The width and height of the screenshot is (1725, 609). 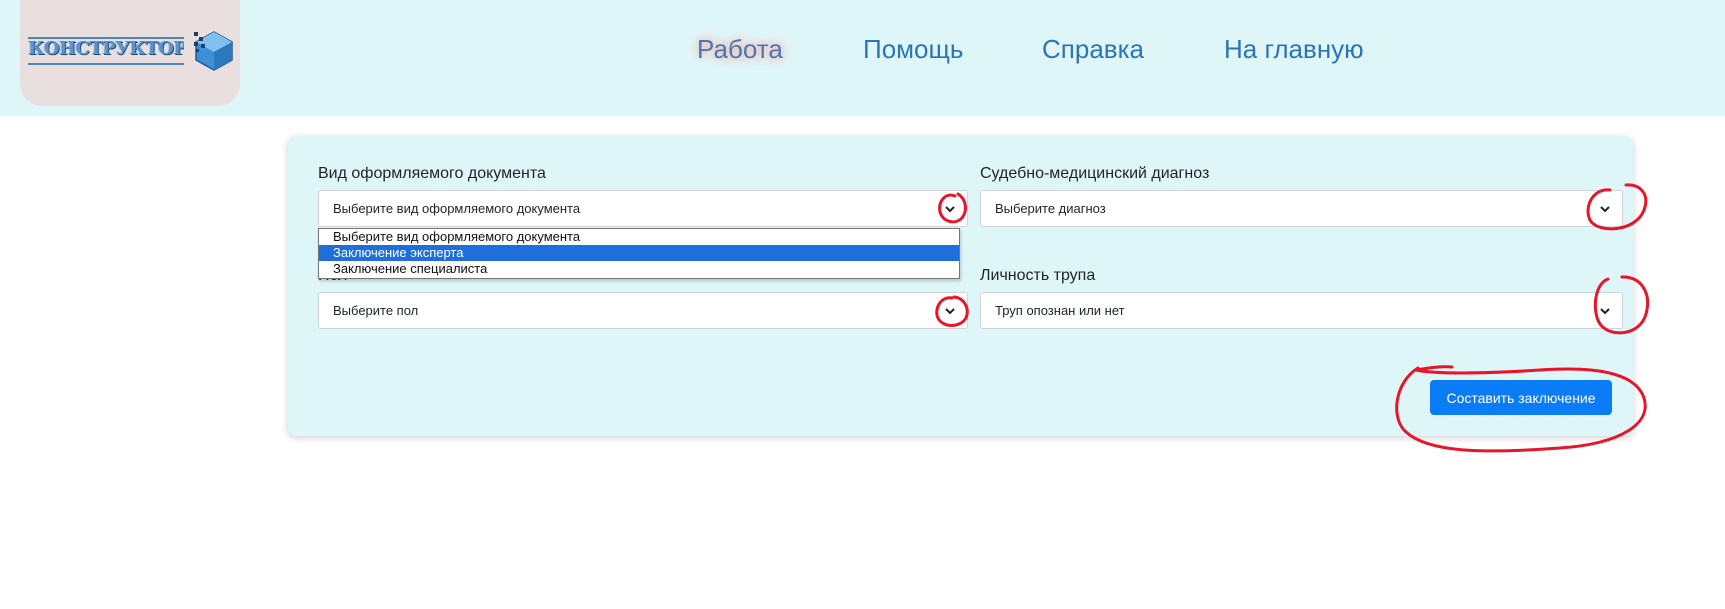 I want to click on nav-link-work: Работа, so click(x=740, y=49).